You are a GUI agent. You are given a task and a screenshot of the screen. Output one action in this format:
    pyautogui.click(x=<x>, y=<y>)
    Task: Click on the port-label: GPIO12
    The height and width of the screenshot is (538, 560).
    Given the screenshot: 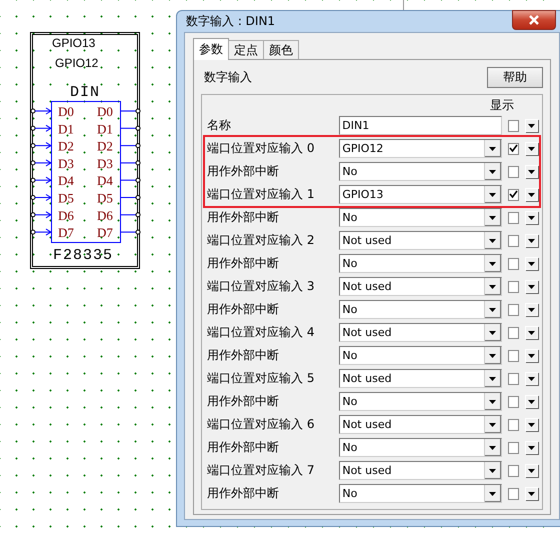 What is the action you would take?
    pyautogui.click(x=76, y=63)
    